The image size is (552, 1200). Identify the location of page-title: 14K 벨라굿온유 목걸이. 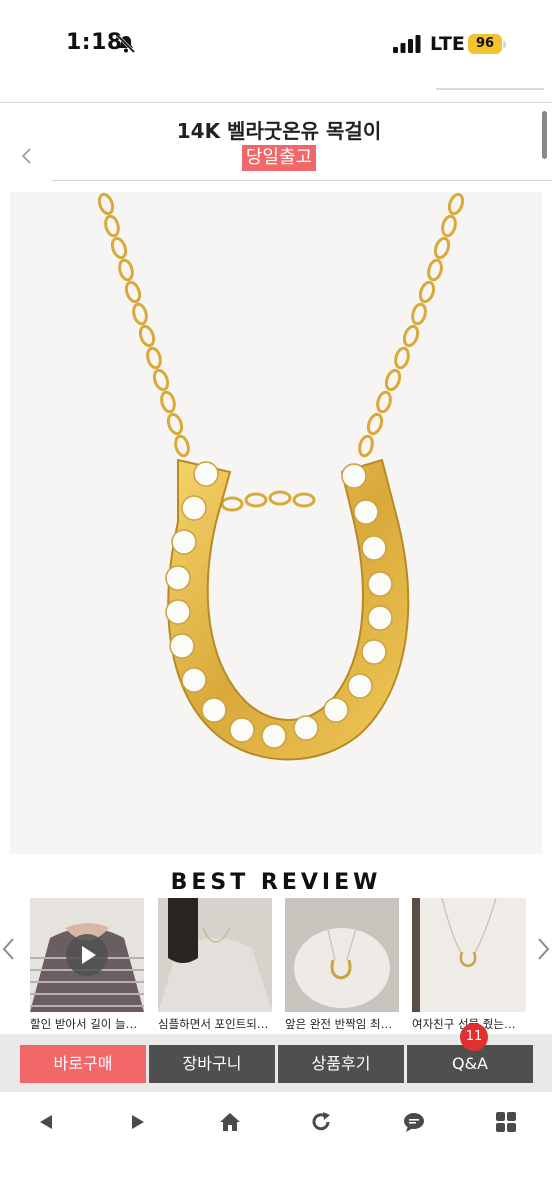
(279, 131).